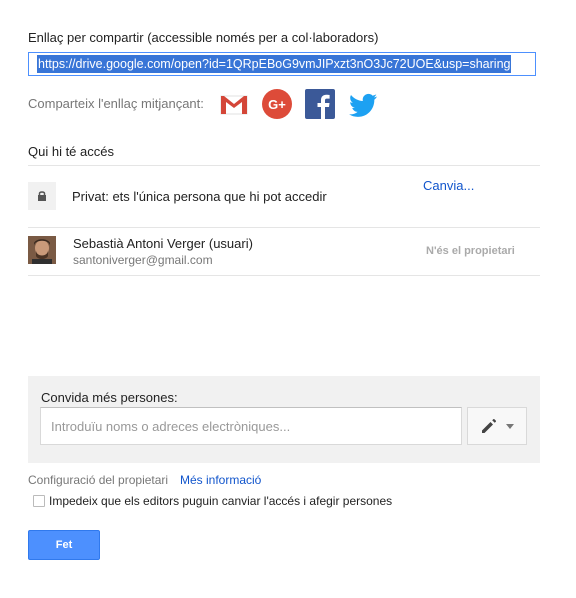 The height and width of the screenshot is (598, 576). Describe the element at coordinates (42, 196) in the screenshot. I see `lock-icon` at that location.